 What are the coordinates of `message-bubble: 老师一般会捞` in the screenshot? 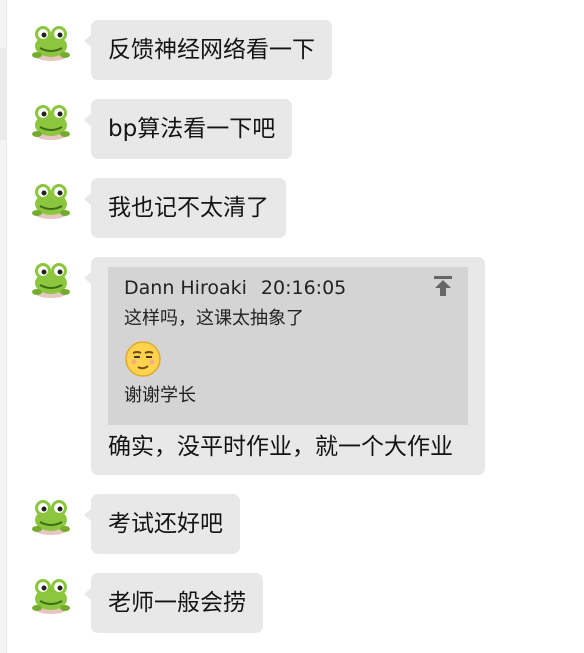 It's located at (173, 603).